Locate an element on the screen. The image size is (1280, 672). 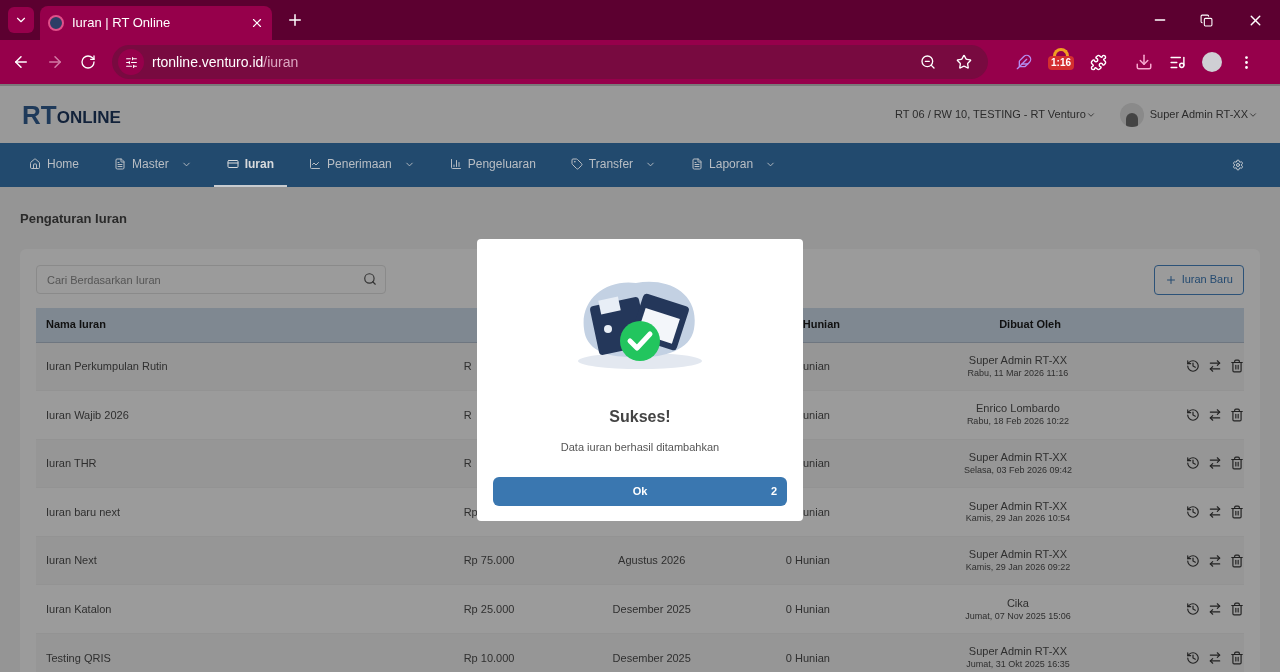
user-avatar is located at coordinates (1131, 114).